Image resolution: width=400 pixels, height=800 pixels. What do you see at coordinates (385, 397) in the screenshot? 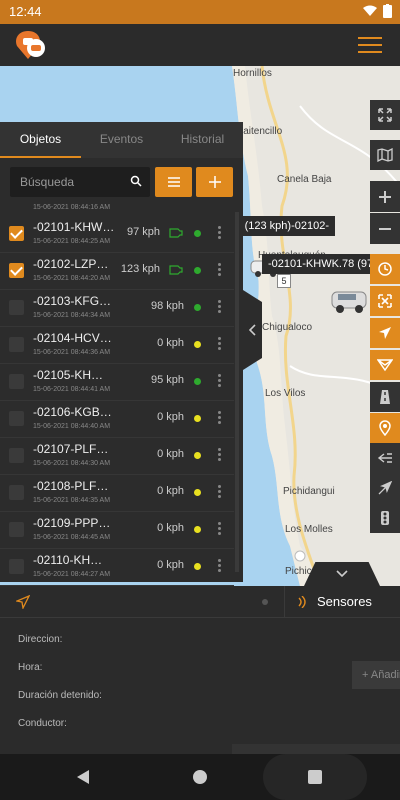
I see `traffic-button` at bounding box center [385, 397].